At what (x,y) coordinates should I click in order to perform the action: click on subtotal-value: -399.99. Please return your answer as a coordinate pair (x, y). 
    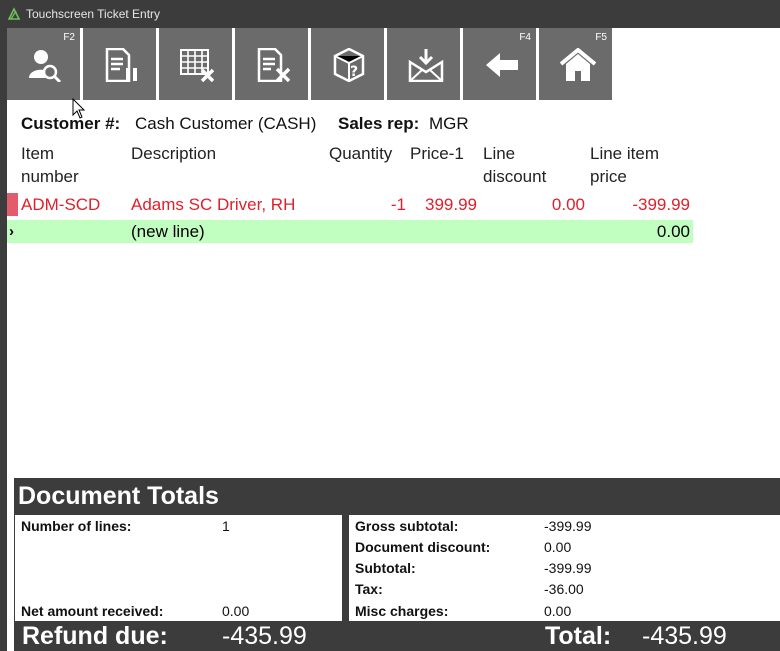
    Looking at the image, I should click on (568, 568).